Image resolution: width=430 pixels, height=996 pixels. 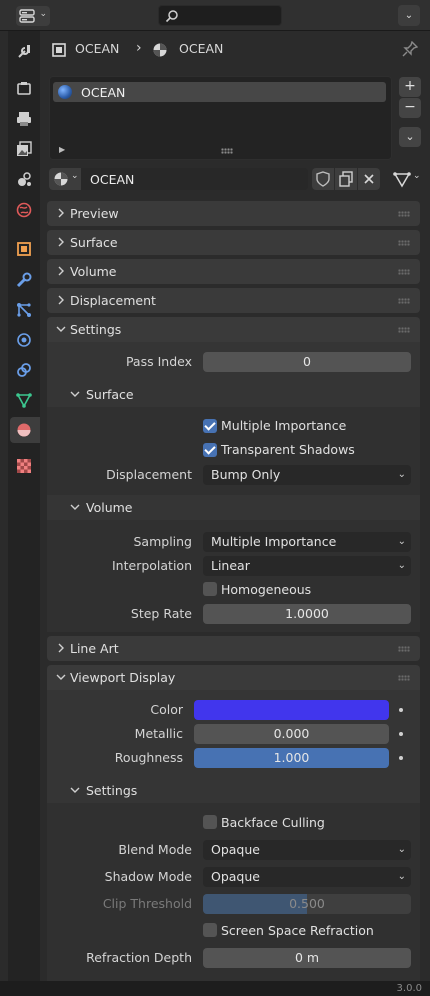 I want to click on properties-header: ⌄ ⌄, so click(x=215, y=15).